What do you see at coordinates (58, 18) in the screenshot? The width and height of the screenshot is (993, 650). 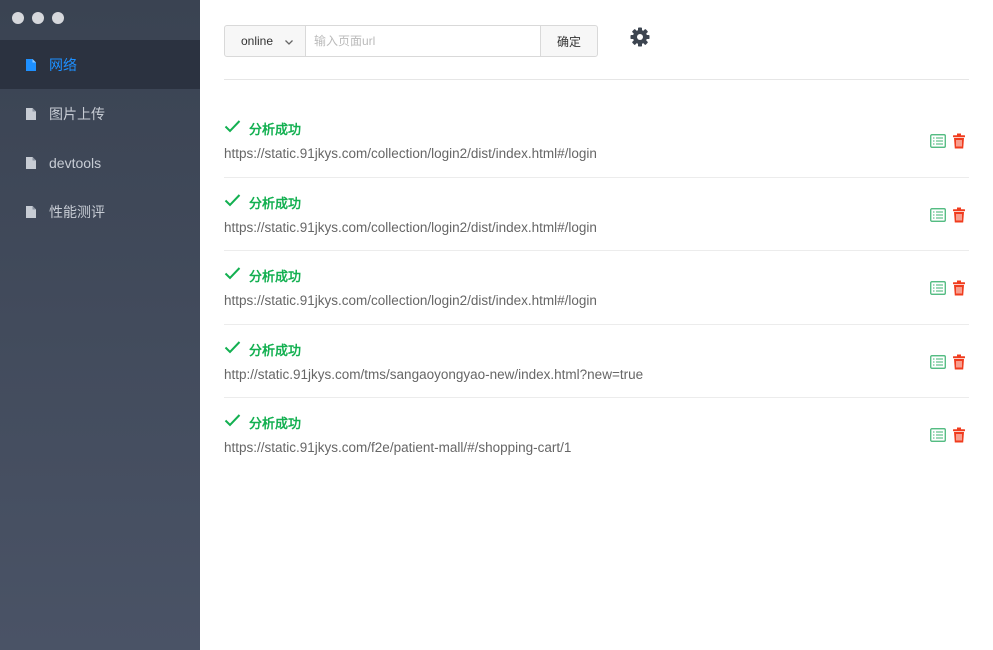 I see `window-maximize-button` at bounding box center [58, 18].